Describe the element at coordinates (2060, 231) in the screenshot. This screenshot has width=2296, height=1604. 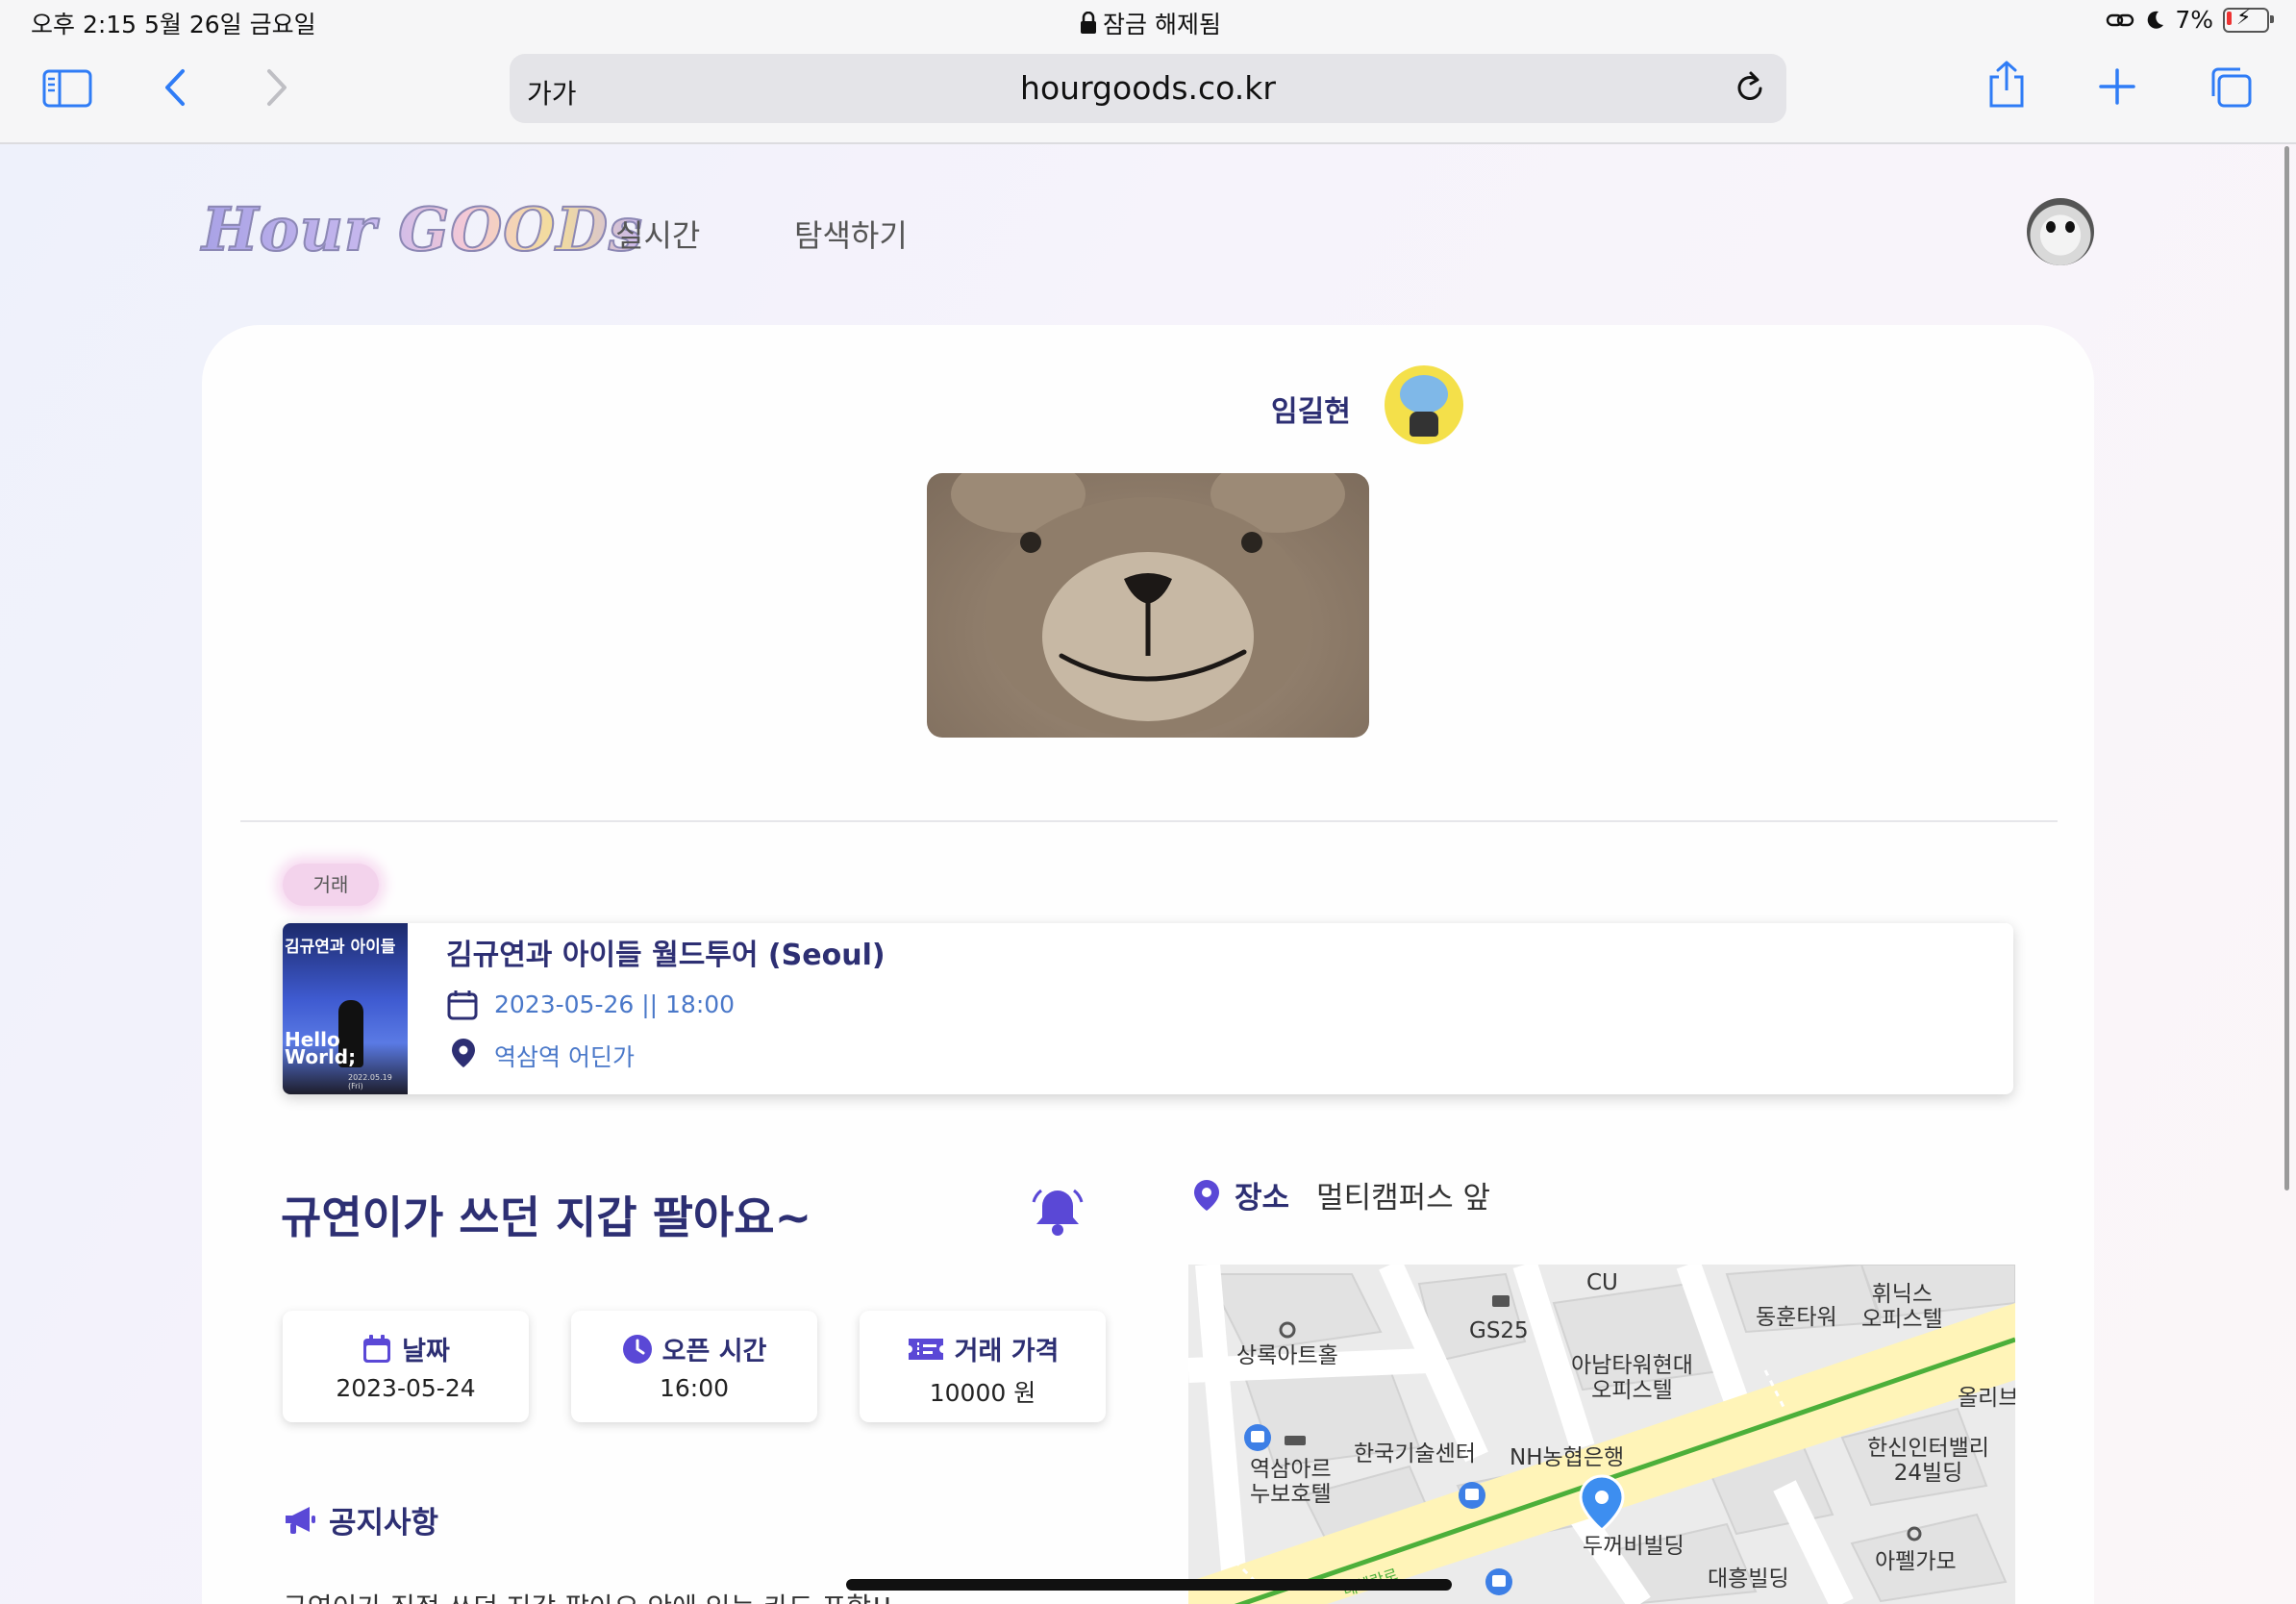
I see `user-avatar` at that location.